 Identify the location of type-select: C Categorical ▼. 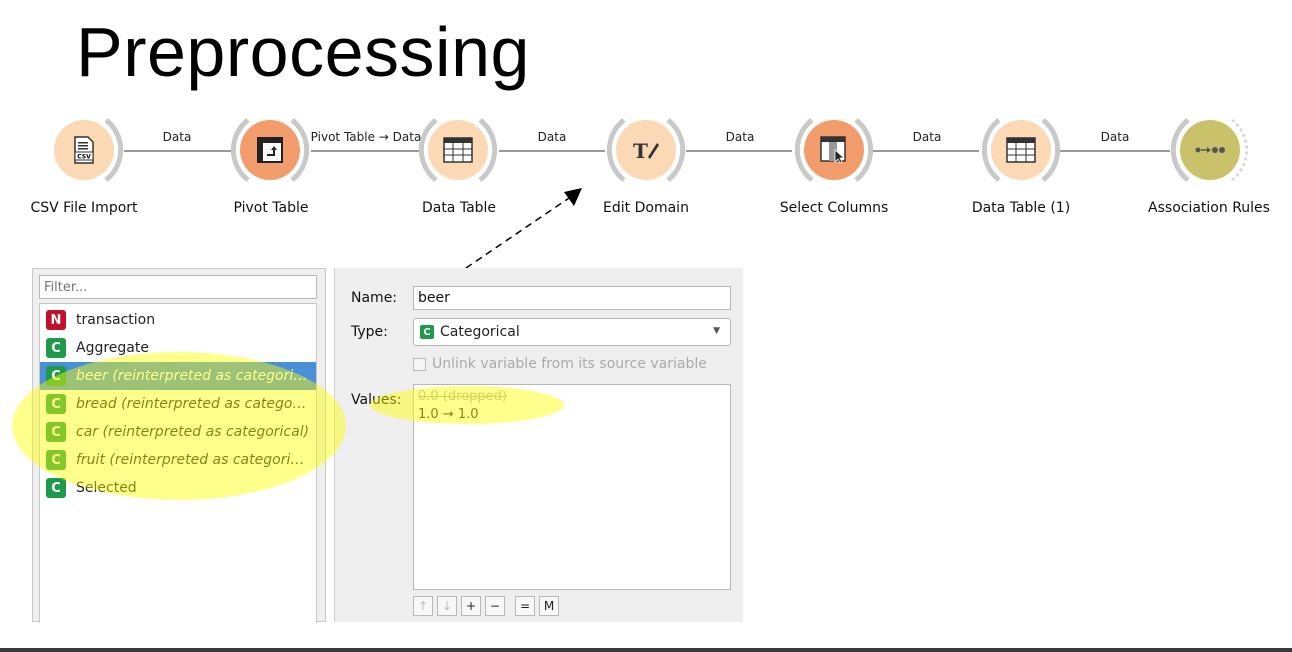
(572, 332).